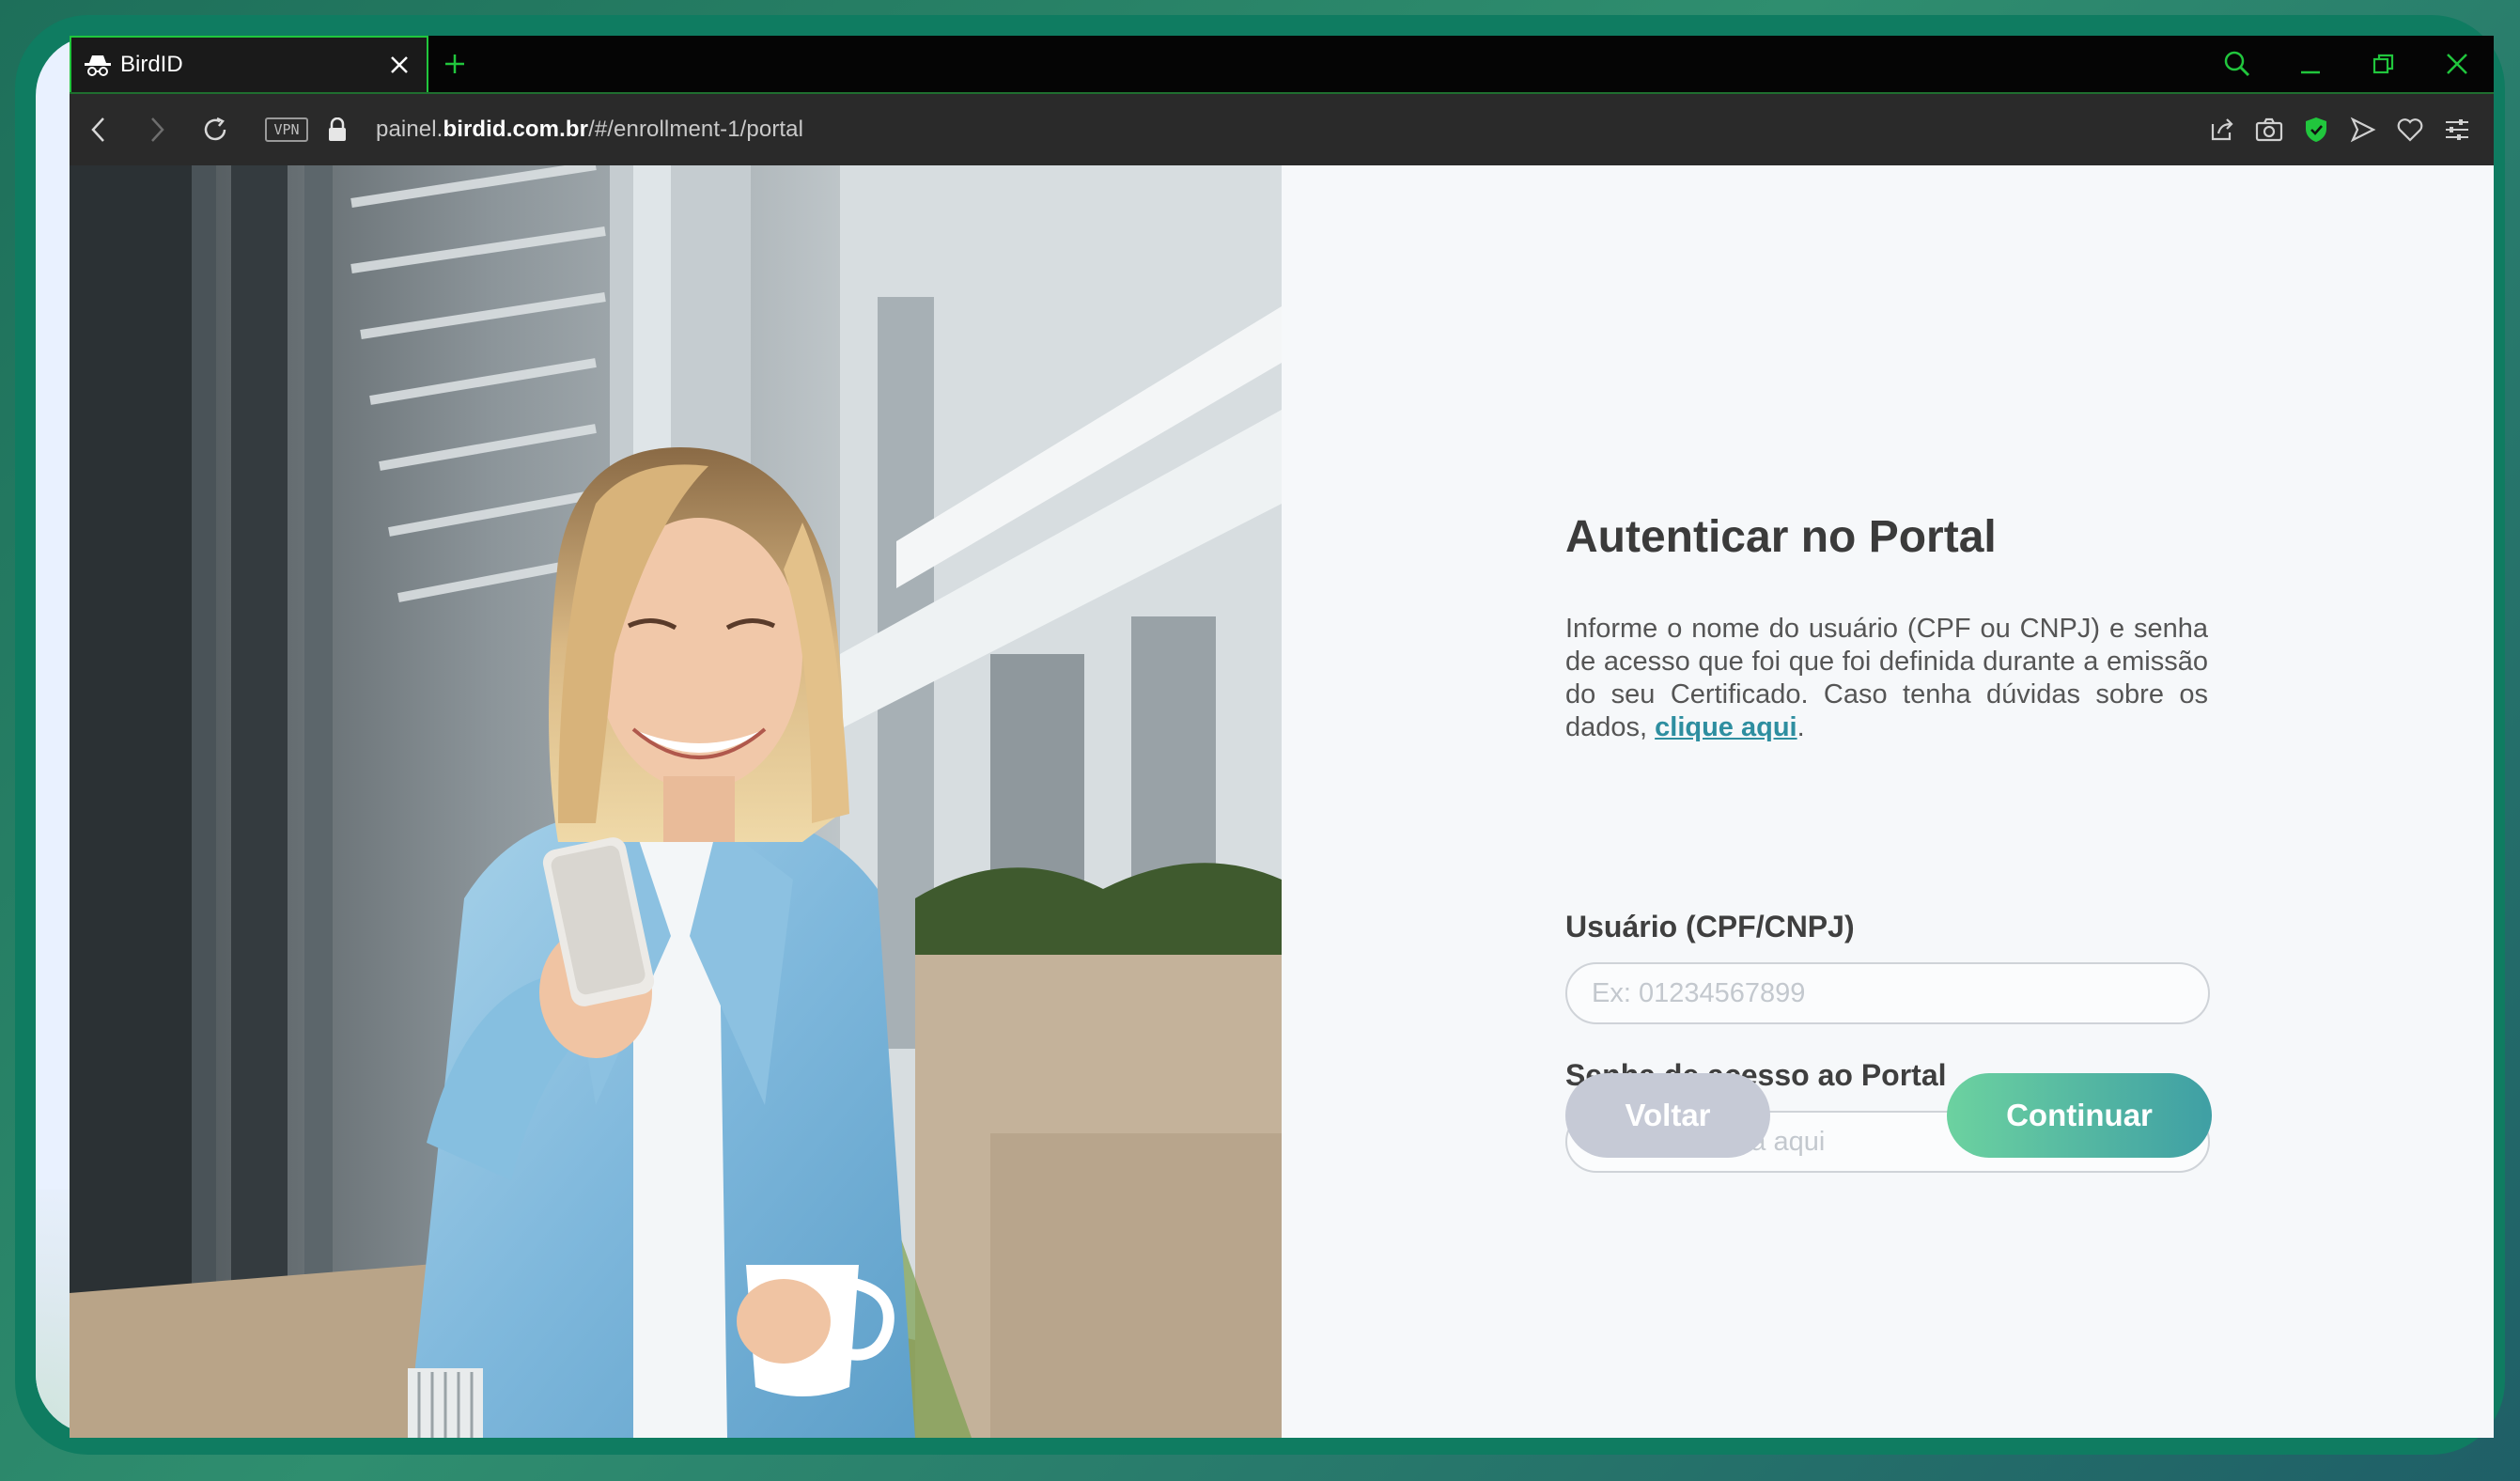 Image resolution: width=2520 pixels, height=1481 pixels. What do you see at coordinates (2363, 129) in the screenshot?
I see `send-icon` at bounding box center [2363, 129].